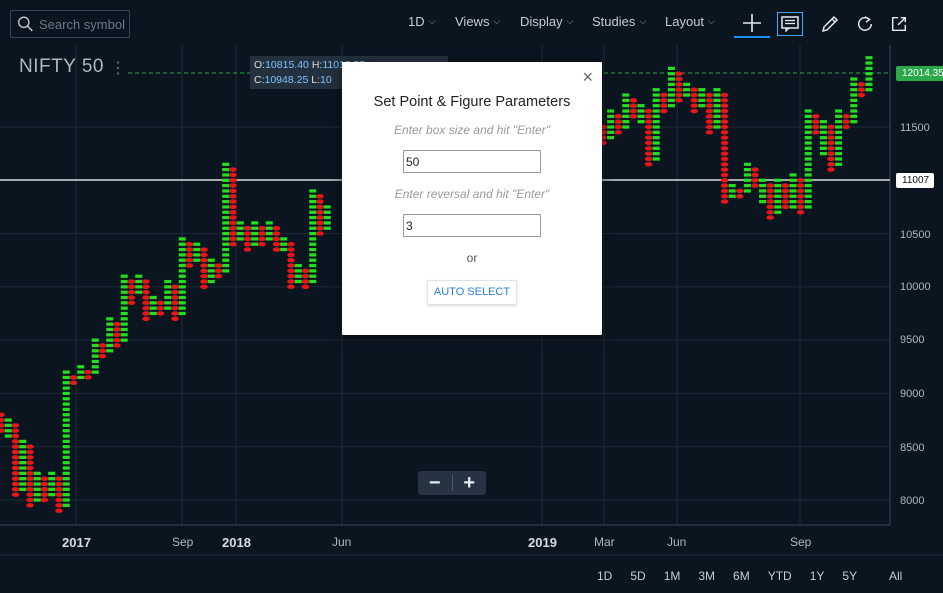 The height and width of the screenshot is (593, 943). What do you see at coordinates (741, 576) in the screenshot?
I see `range-6m: 6M` at bounding box center [741, 576].